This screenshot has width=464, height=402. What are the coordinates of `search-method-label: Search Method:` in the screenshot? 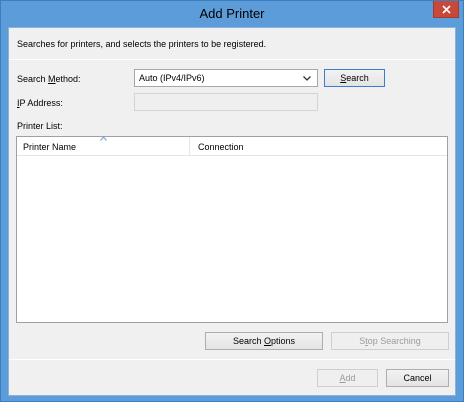 It's located at (49, 79).